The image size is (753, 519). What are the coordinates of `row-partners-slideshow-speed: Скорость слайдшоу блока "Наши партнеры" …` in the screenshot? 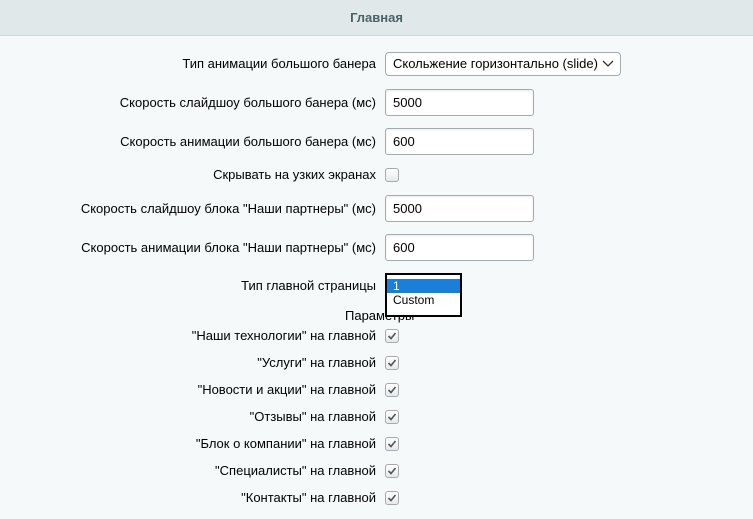 It's located at (376, 209).